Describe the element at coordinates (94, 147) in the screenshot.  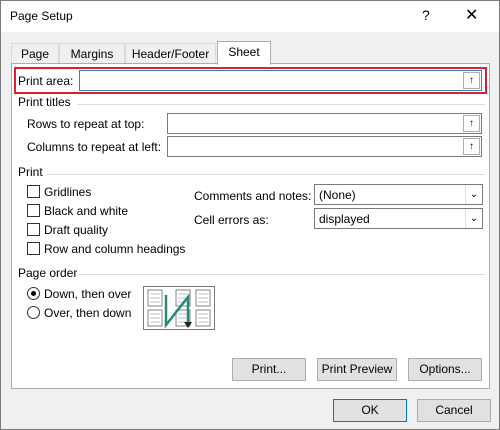
I see `cols-repeat-label: Columns to repeat at left:` at that location.